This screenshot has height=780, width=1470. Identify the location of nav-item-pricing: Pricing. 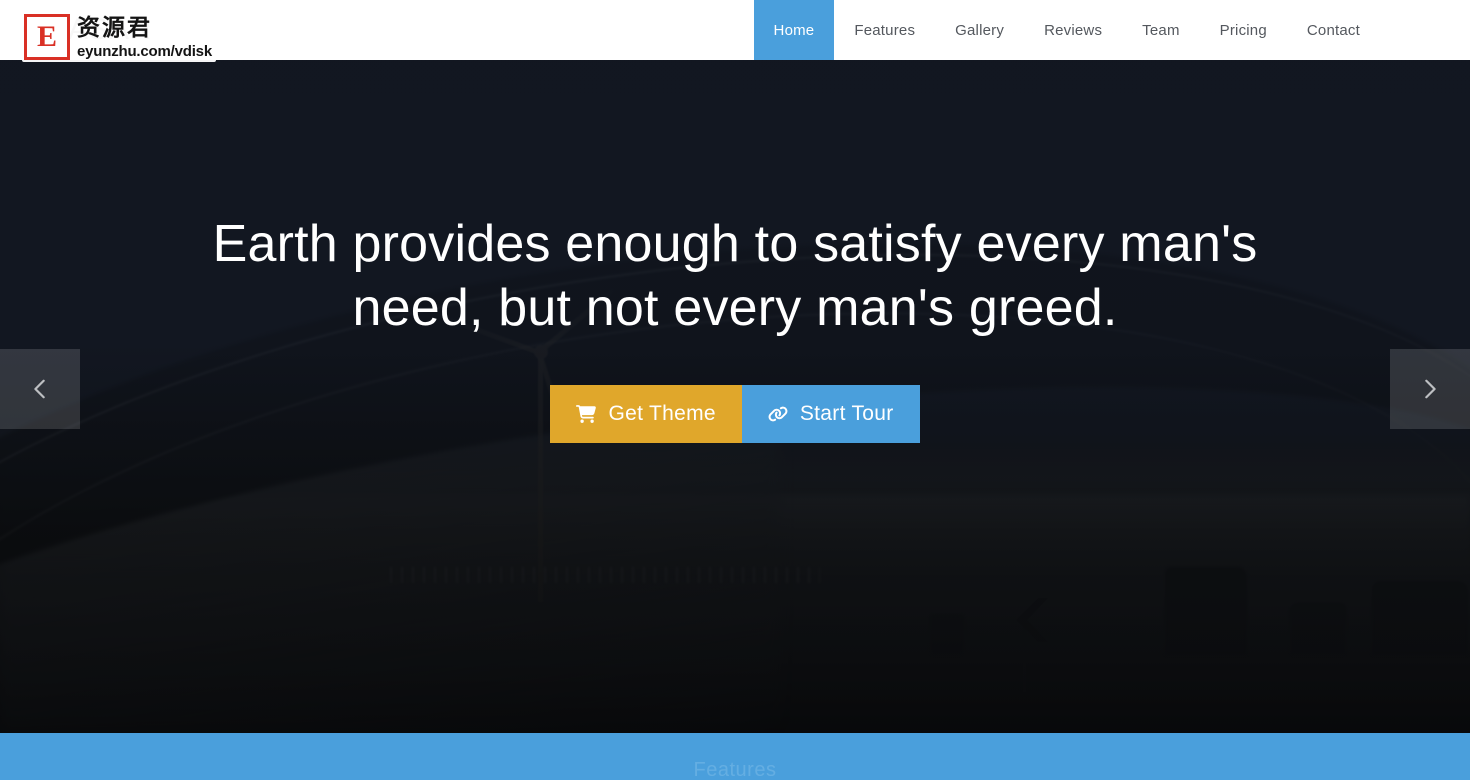
(1243, 30).